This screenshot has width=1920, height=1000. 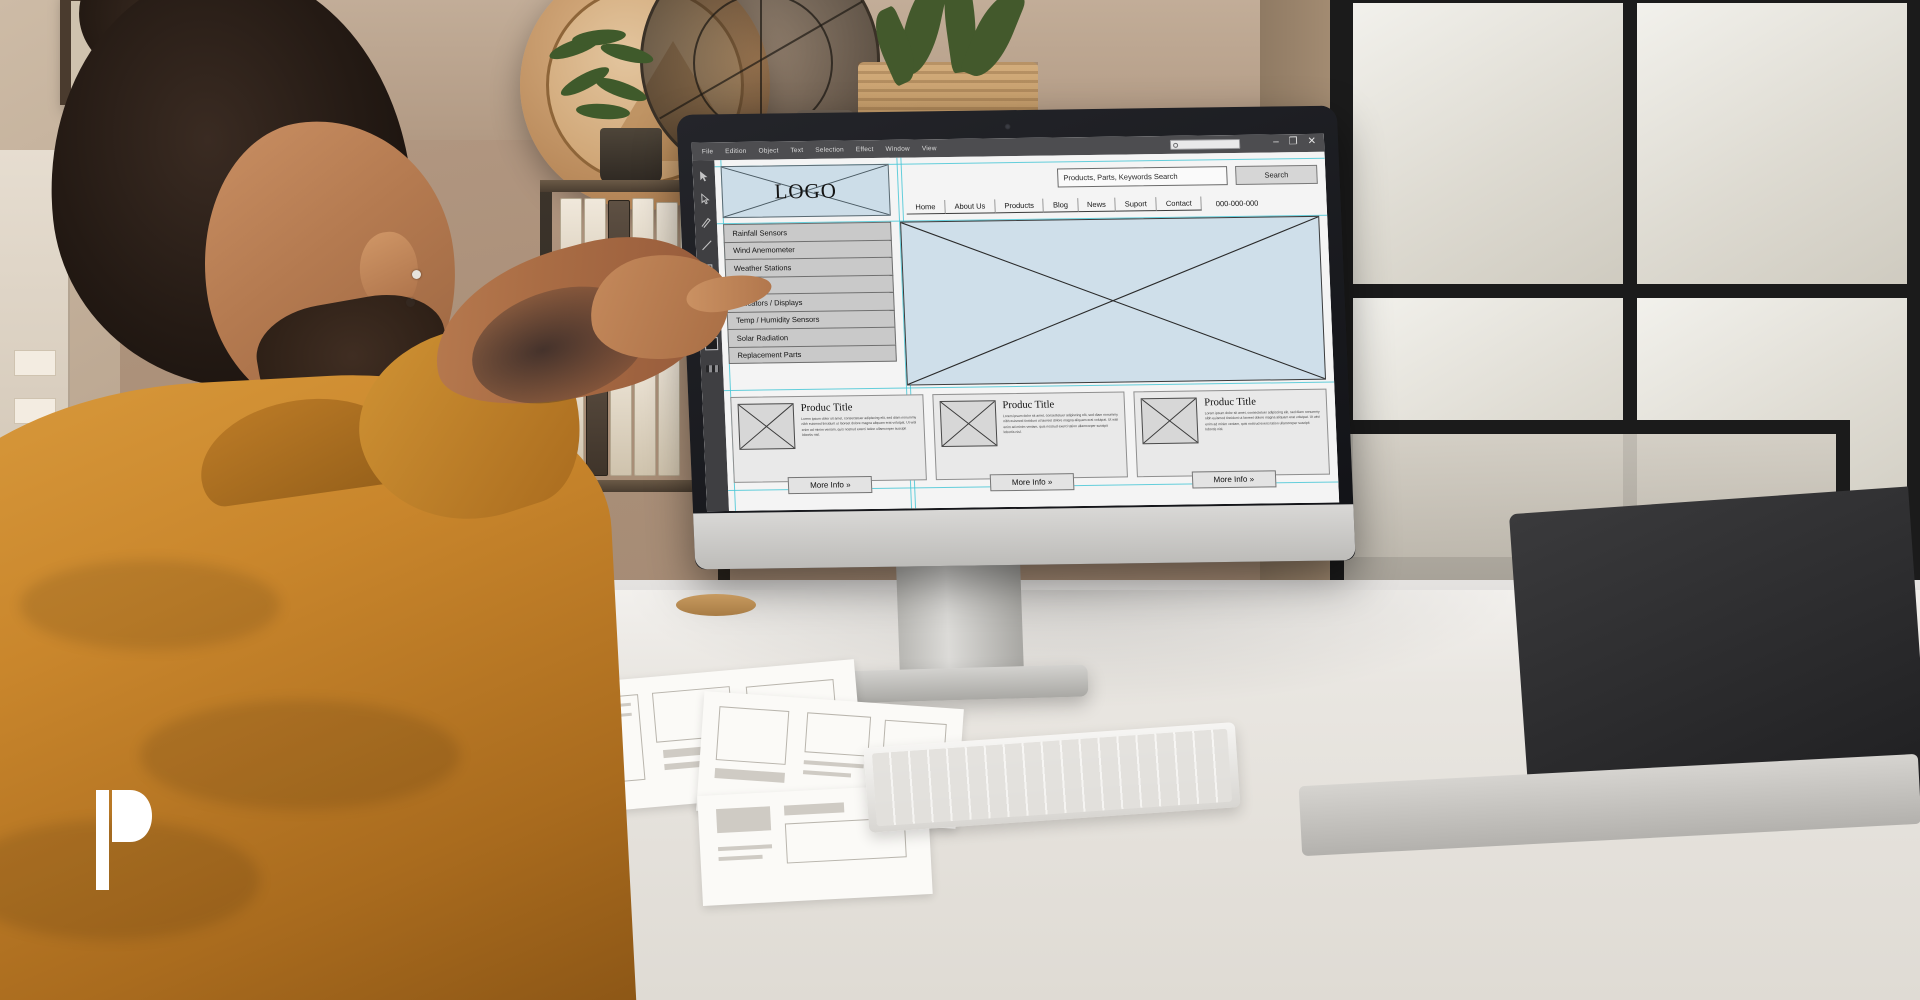 What do you see at coordinates (1237, 203) in the screenshot?
I see `header-phone-number: 000-000-000` at bounding box center [1237, 203].